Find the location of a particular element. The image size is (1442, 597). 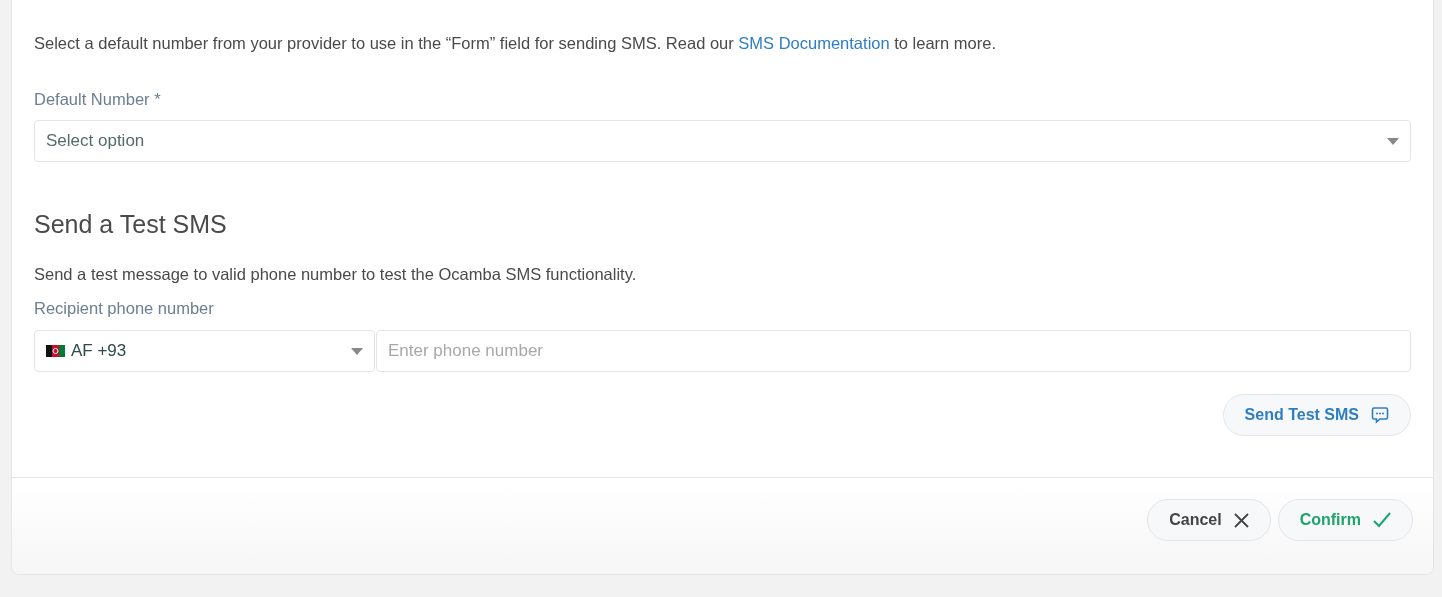

chat-bubble-icon is located at coordinates (1380, 415).